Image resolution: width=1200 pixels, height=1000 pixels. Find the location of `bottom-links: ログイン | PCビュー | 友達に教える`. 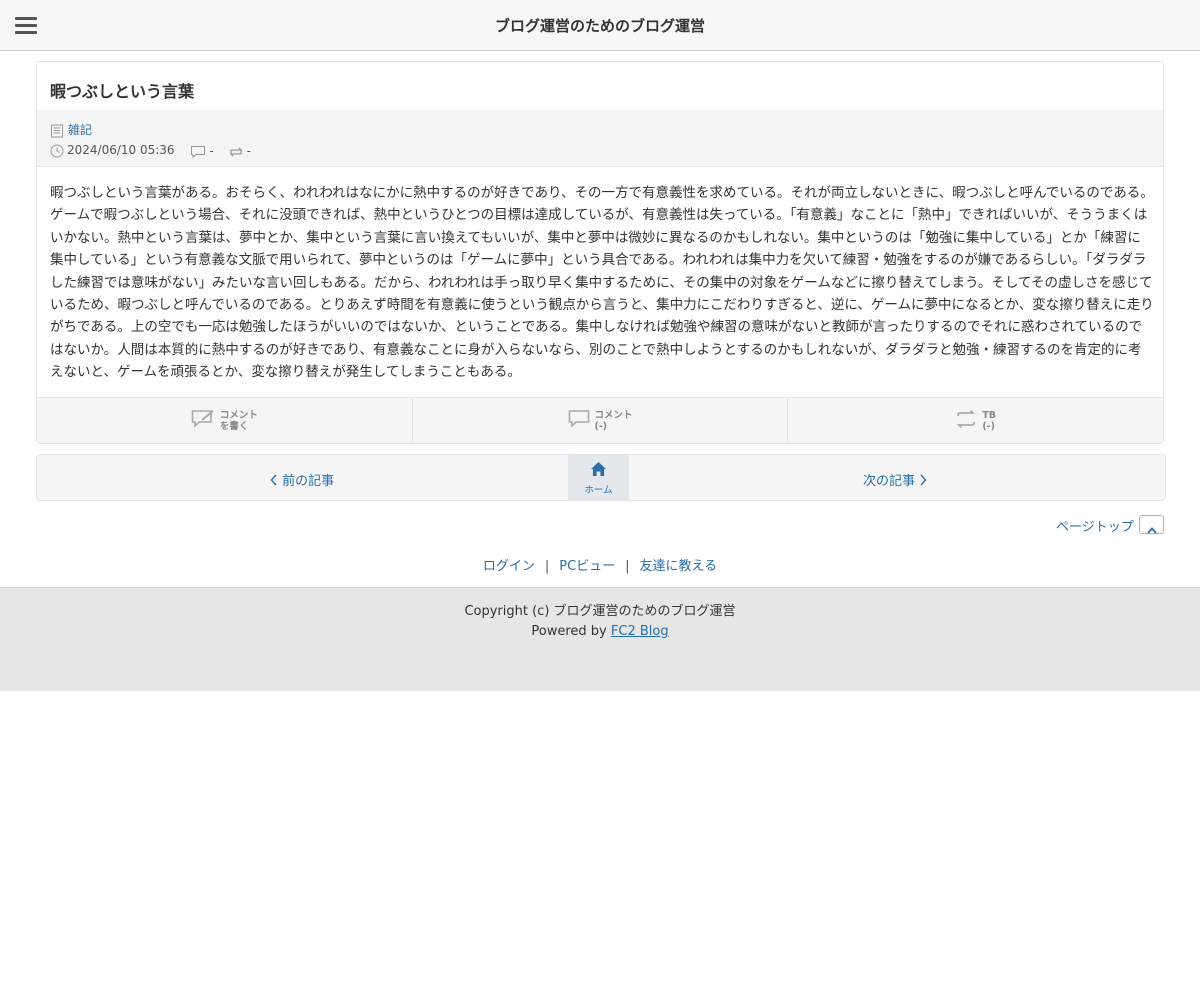

bottom-links: ログイン | PCビュー | 友達に教える is located at coordinates (600, 564).